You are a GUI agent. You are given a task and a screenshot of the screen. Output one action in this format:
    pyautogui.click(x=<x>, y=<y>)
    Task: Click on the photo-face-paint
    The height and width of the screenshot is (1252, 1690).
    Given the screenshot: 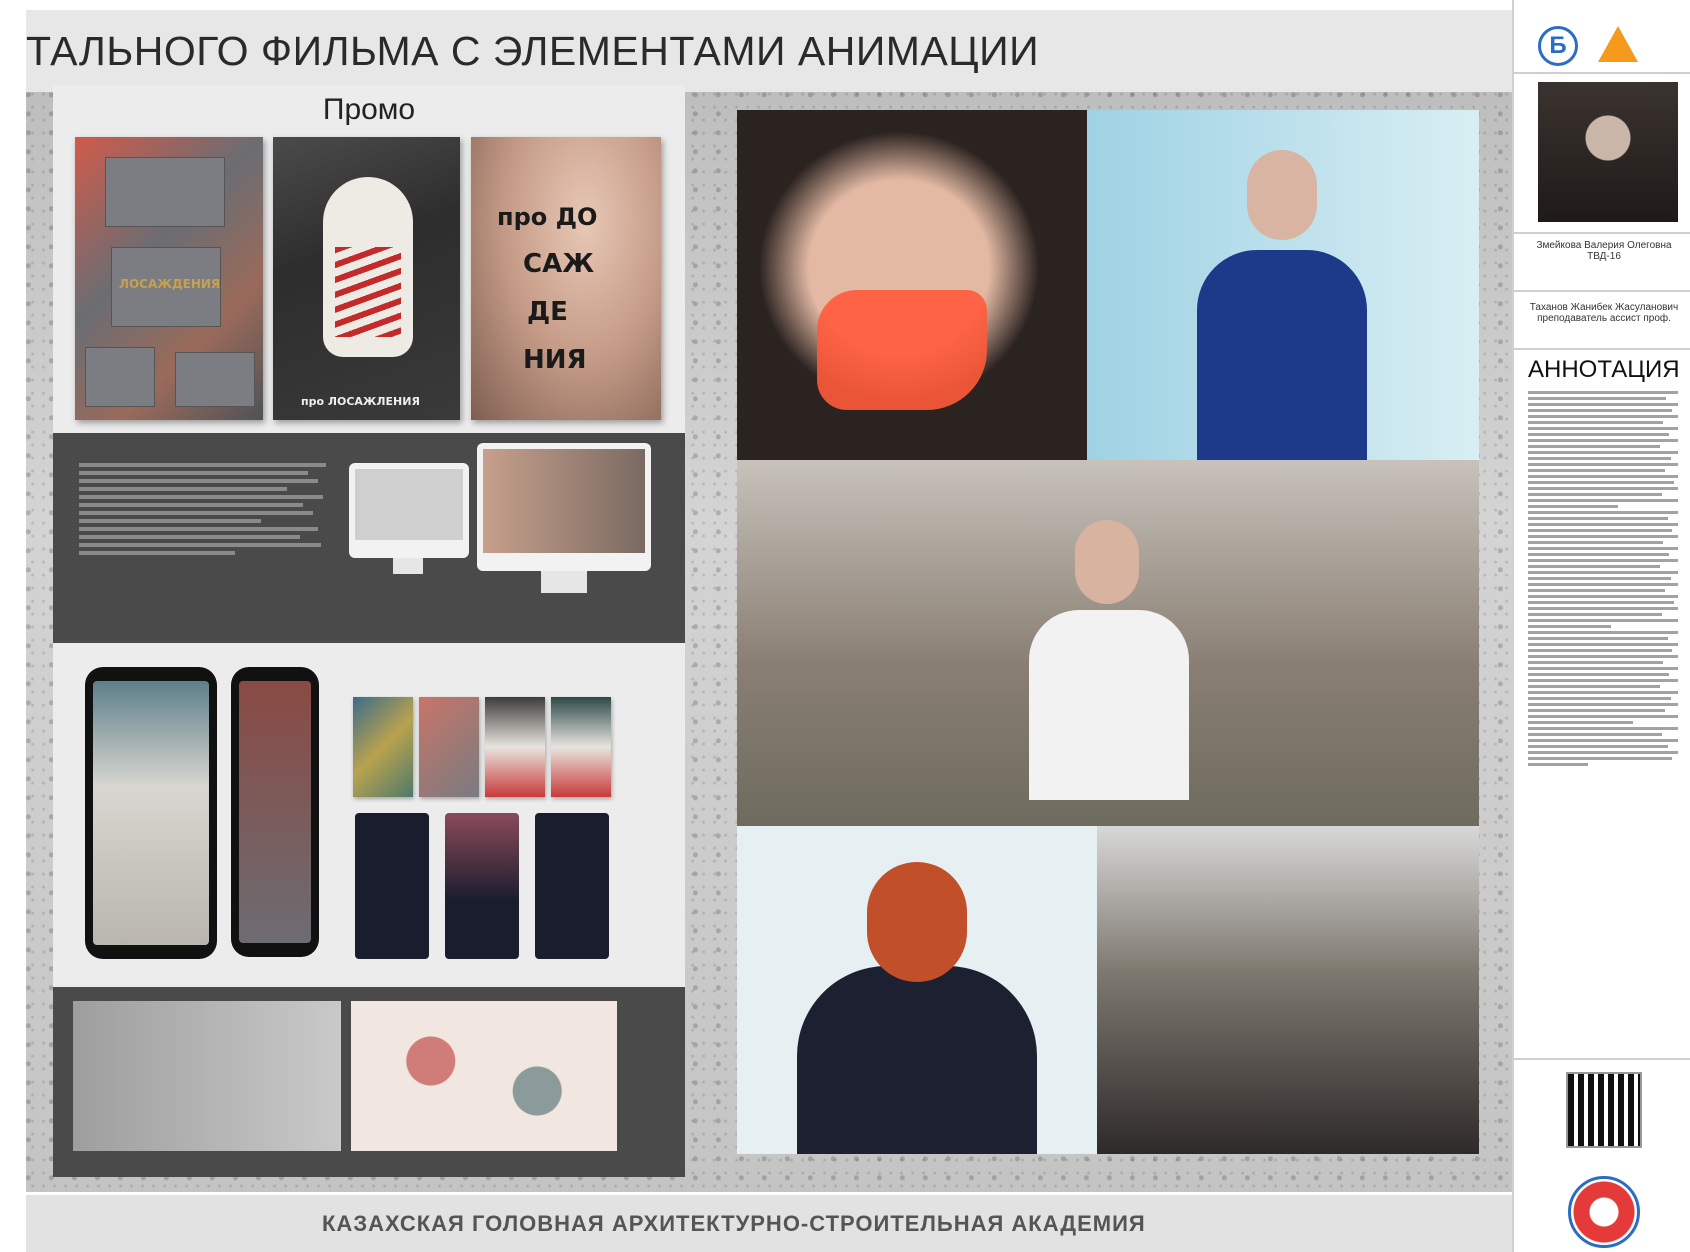 What is the action you would take?
    pyautogui.click(x=917, y=285)
    